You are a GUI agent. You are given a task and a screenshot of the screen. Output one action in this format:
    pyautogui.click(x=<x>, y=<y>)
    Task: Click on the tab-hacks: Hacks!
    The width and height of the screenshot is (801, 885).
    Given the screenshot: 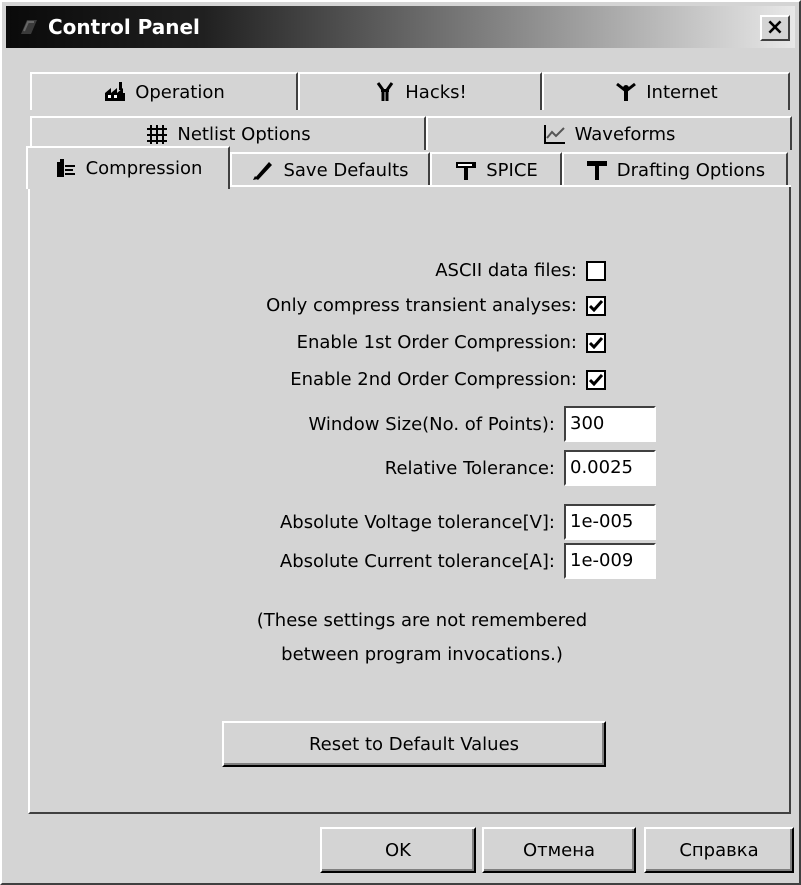 What is the action you would take?
    pyautogui.click(x=420, y=91)
    